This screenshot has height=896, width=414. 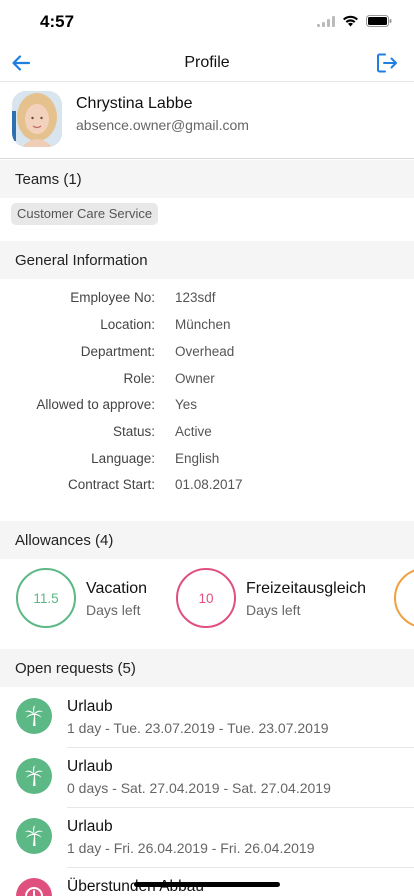 I want to click on info-row-department: Department: Overhead, so click(x=207, y=355).